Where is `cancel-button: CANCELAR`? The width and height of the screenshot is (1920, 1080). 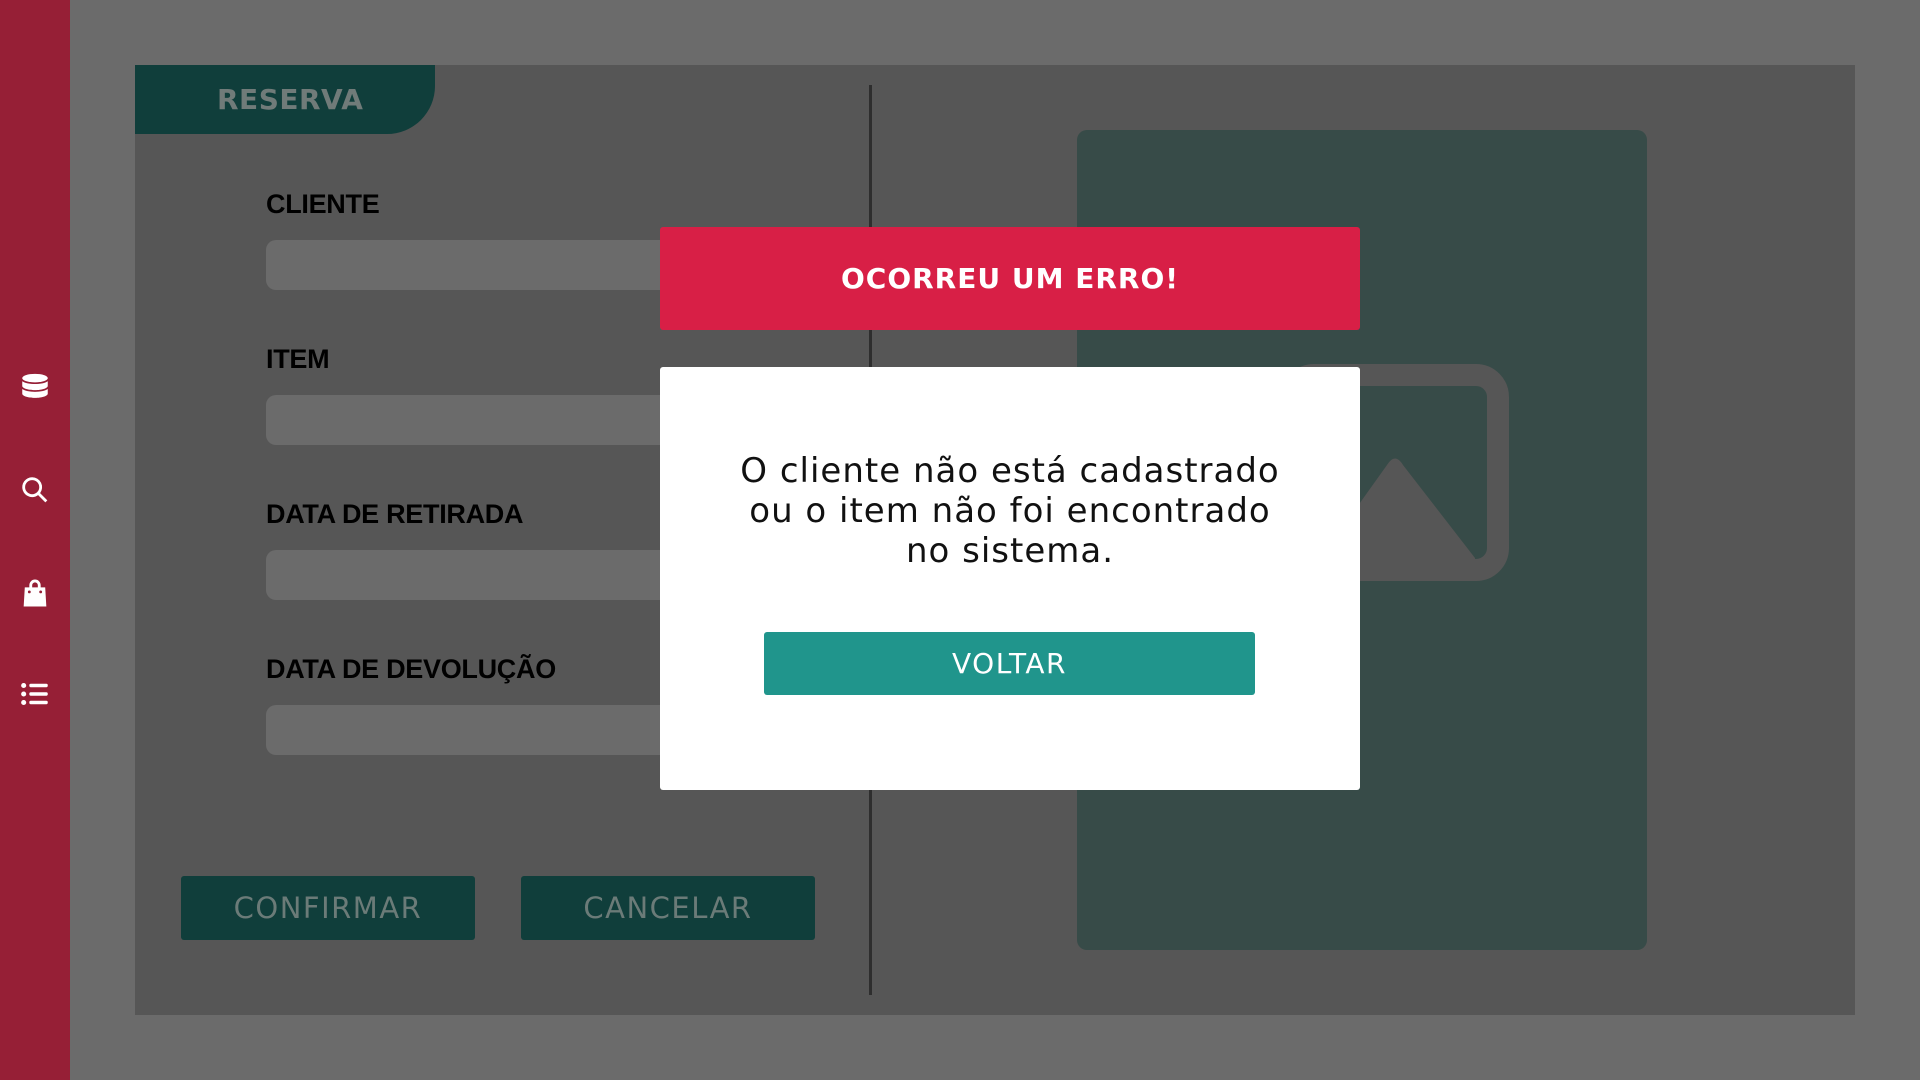 cancel-button: CANCELAR is located at coordinates (668, 908).